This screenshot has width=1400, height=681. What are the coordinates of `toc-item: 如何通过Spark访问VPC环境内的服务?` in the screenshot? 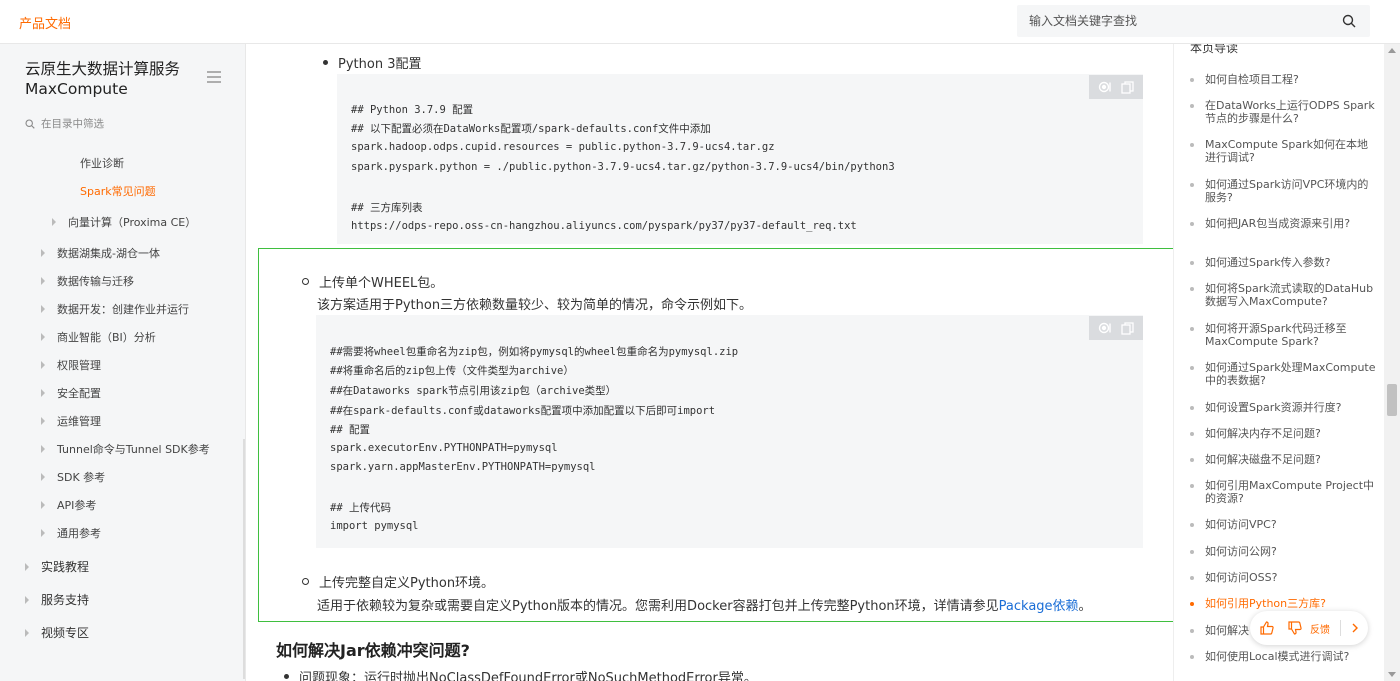 It's located at (1284, 191).